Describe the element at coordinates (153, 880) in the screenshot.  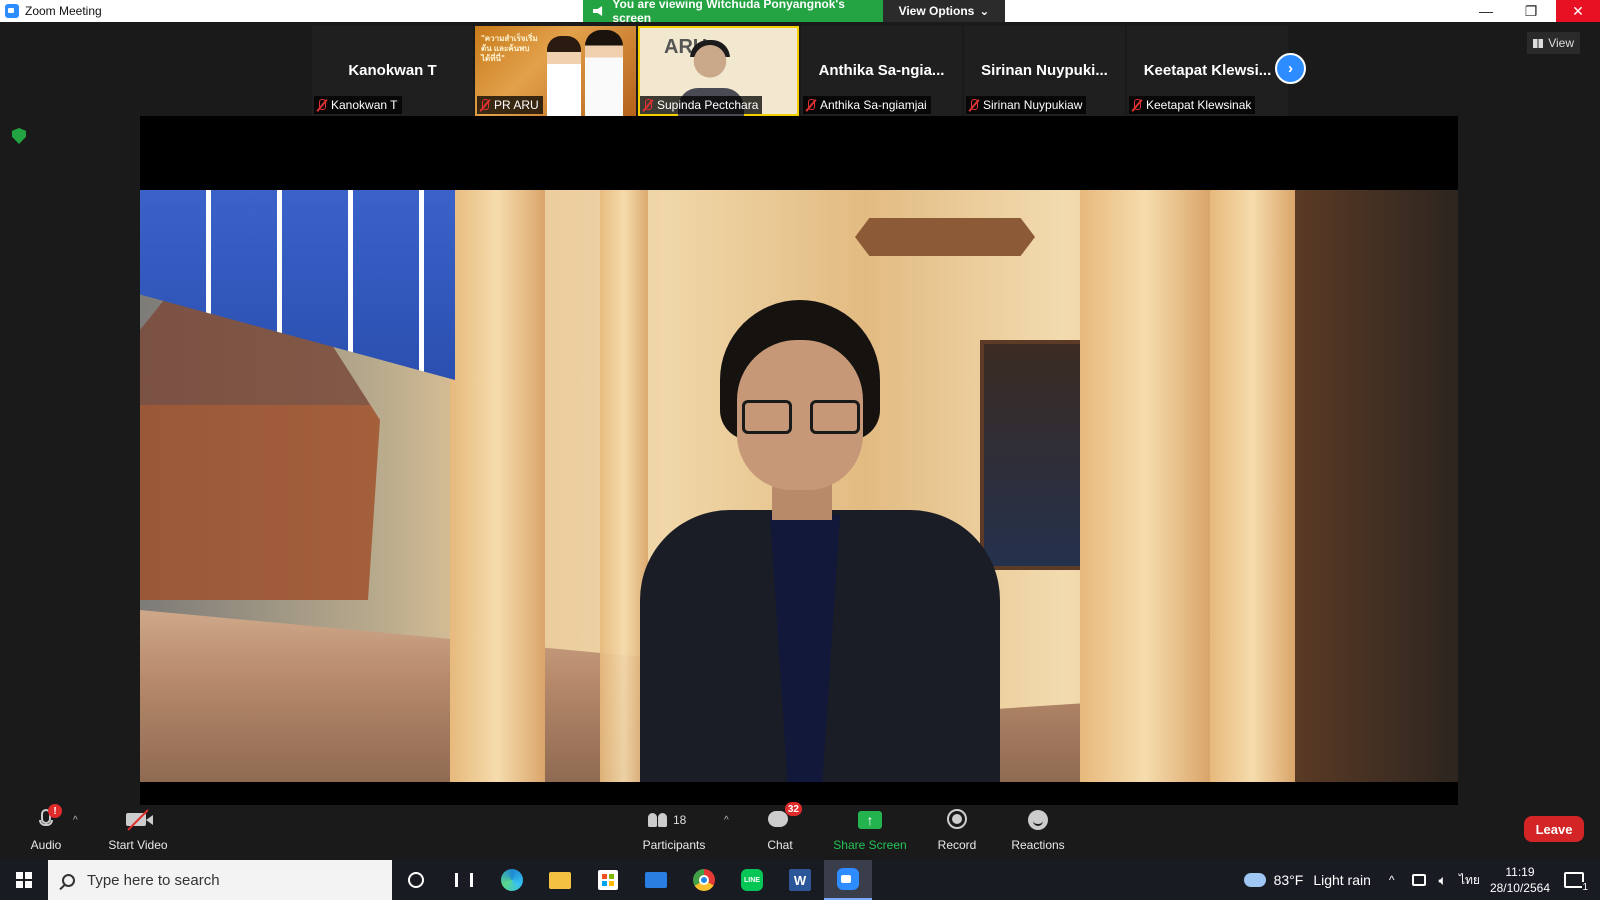
I see `search-placeholder: Type here to search` at that location.